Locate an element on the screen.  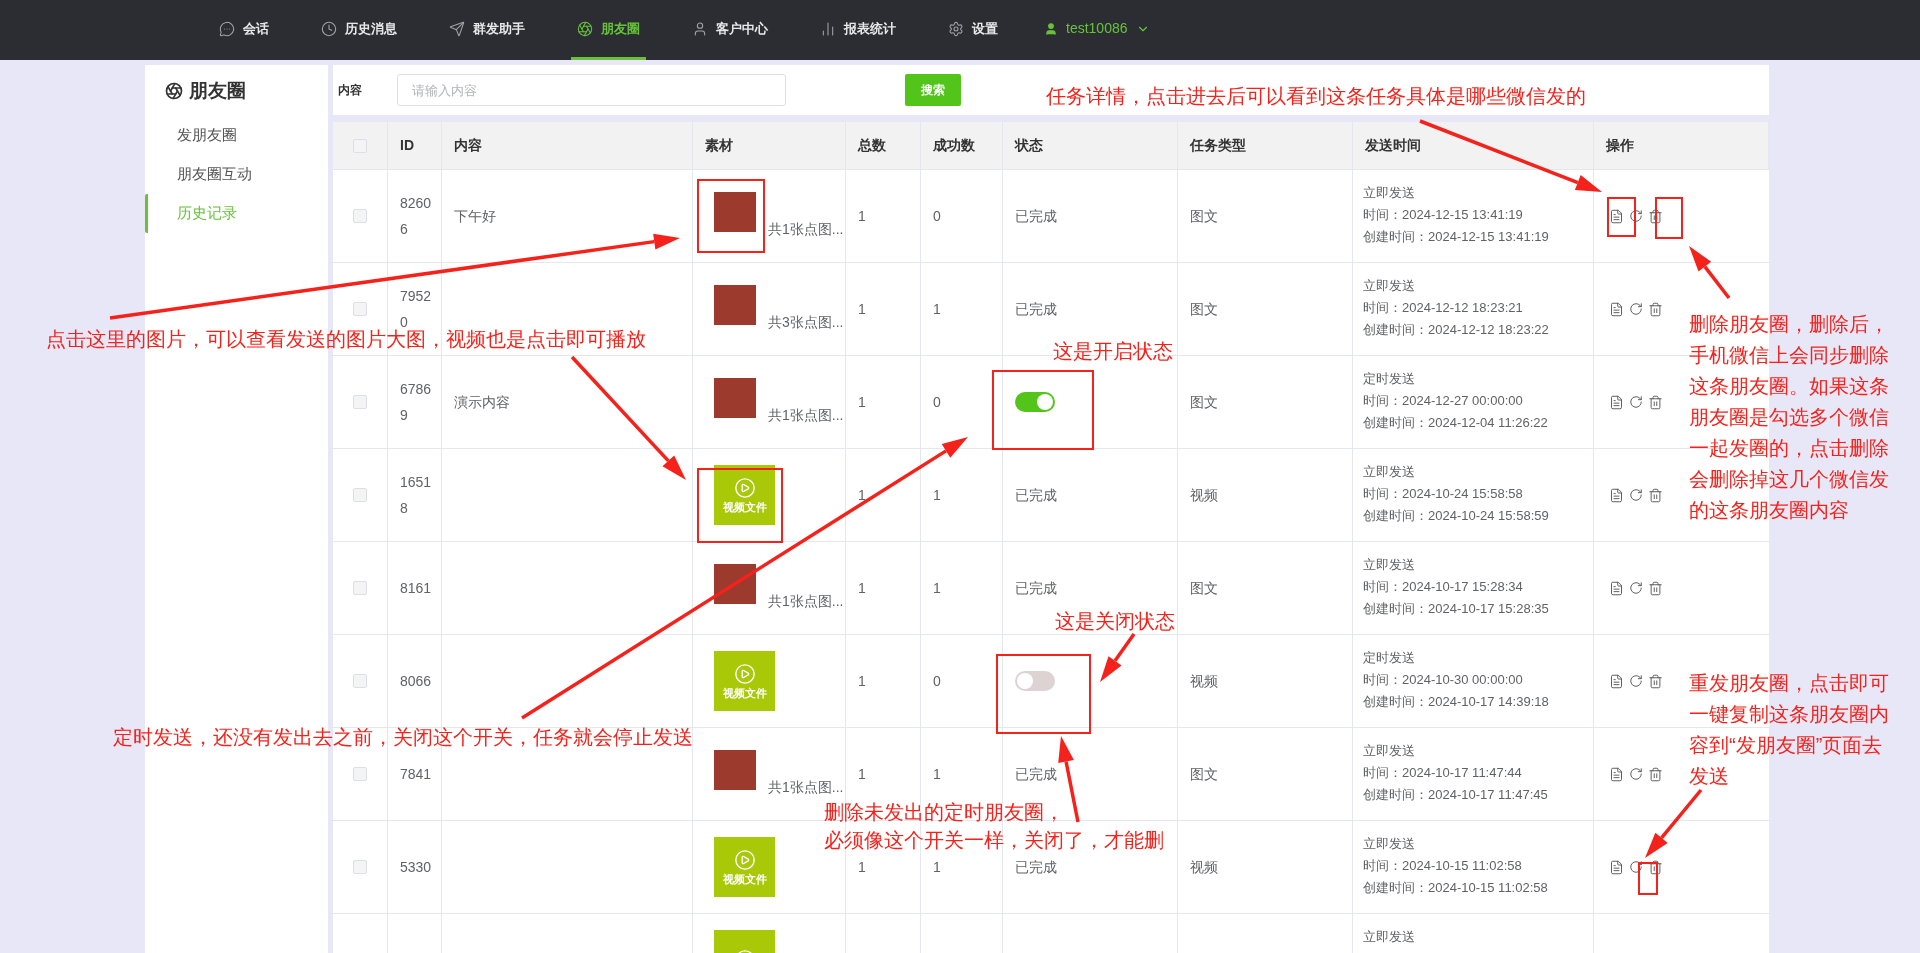
search-label: 内容 is located at coordinates (350, 90).